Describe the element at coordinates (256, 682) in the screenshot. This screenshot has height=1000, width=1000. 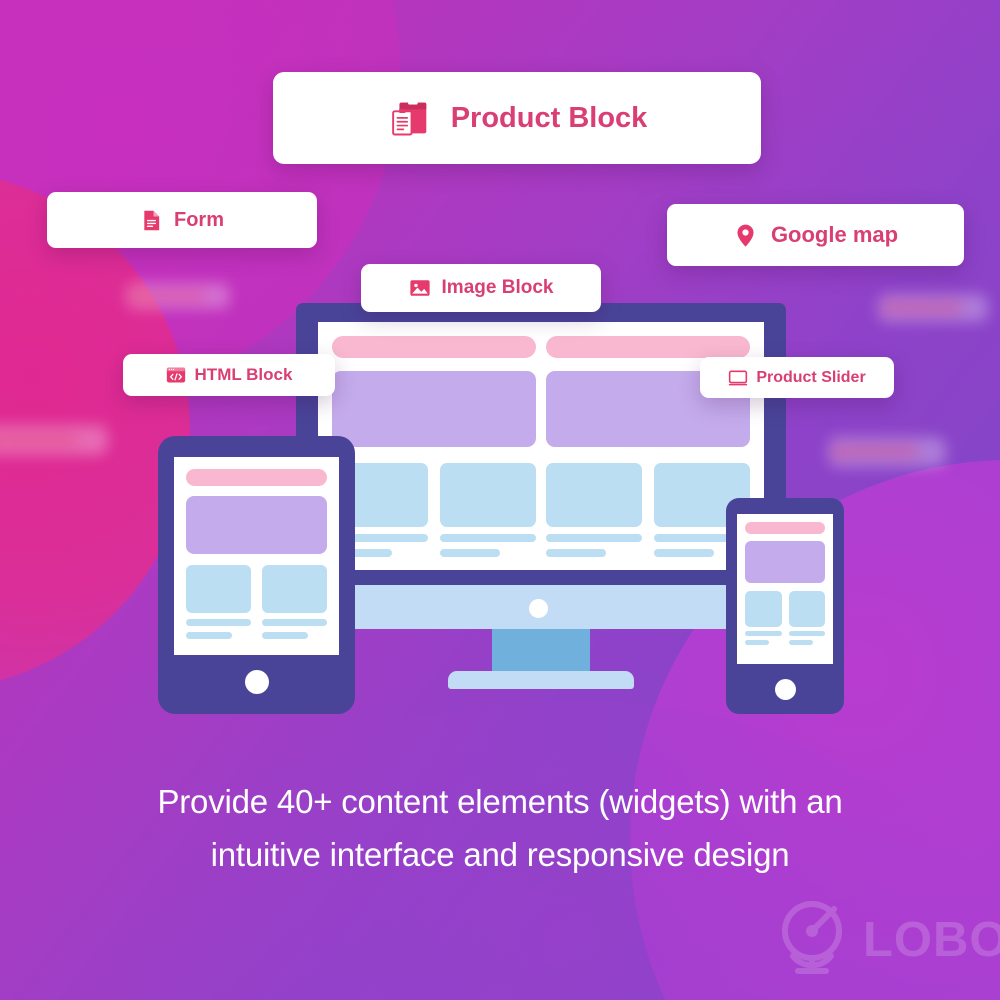
I see `tablet-home-button` at that location.